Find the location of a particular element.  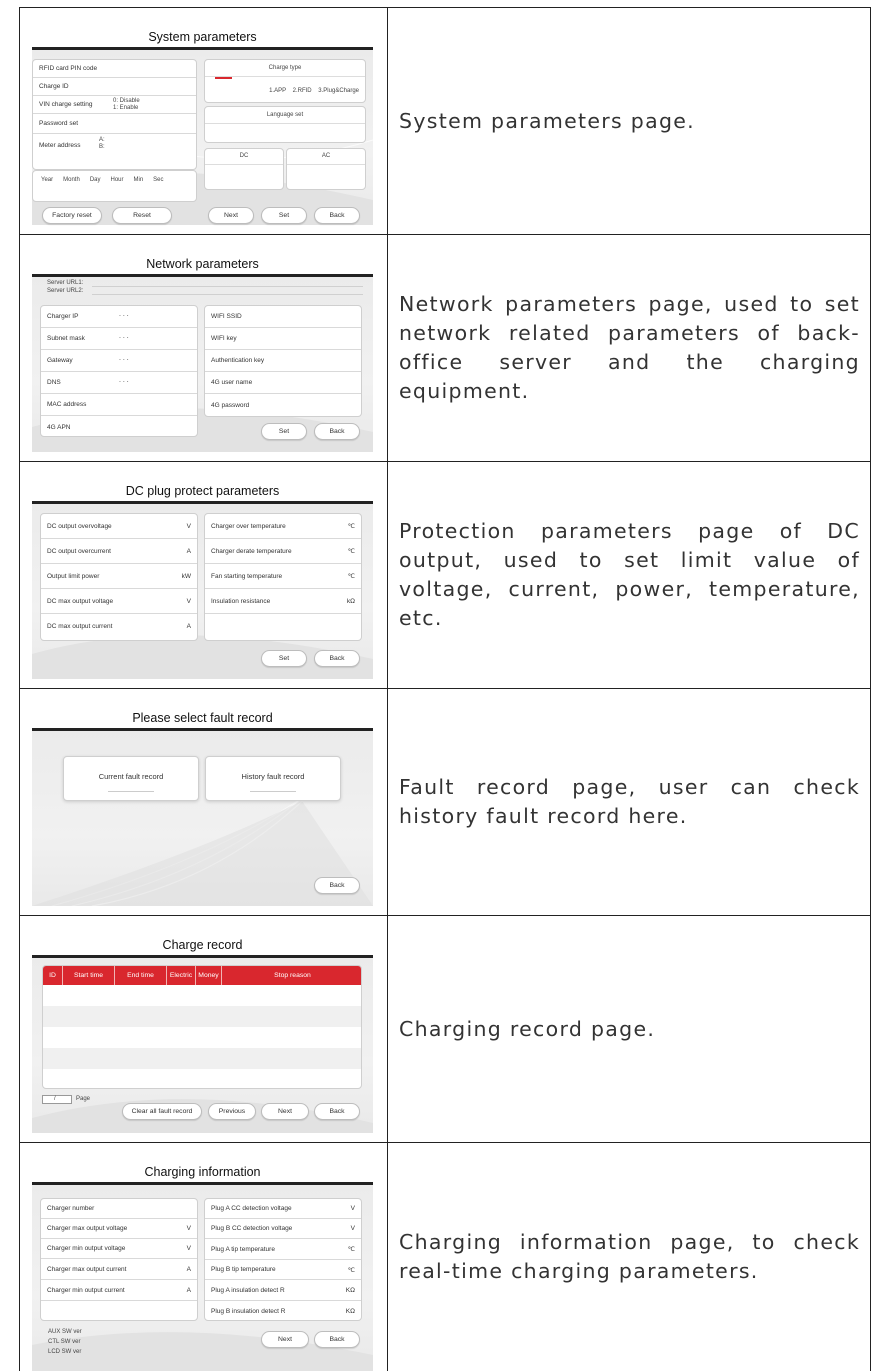

dc-overcurrent-field: DC output overcurrent A is located at coordinates (119, 551).